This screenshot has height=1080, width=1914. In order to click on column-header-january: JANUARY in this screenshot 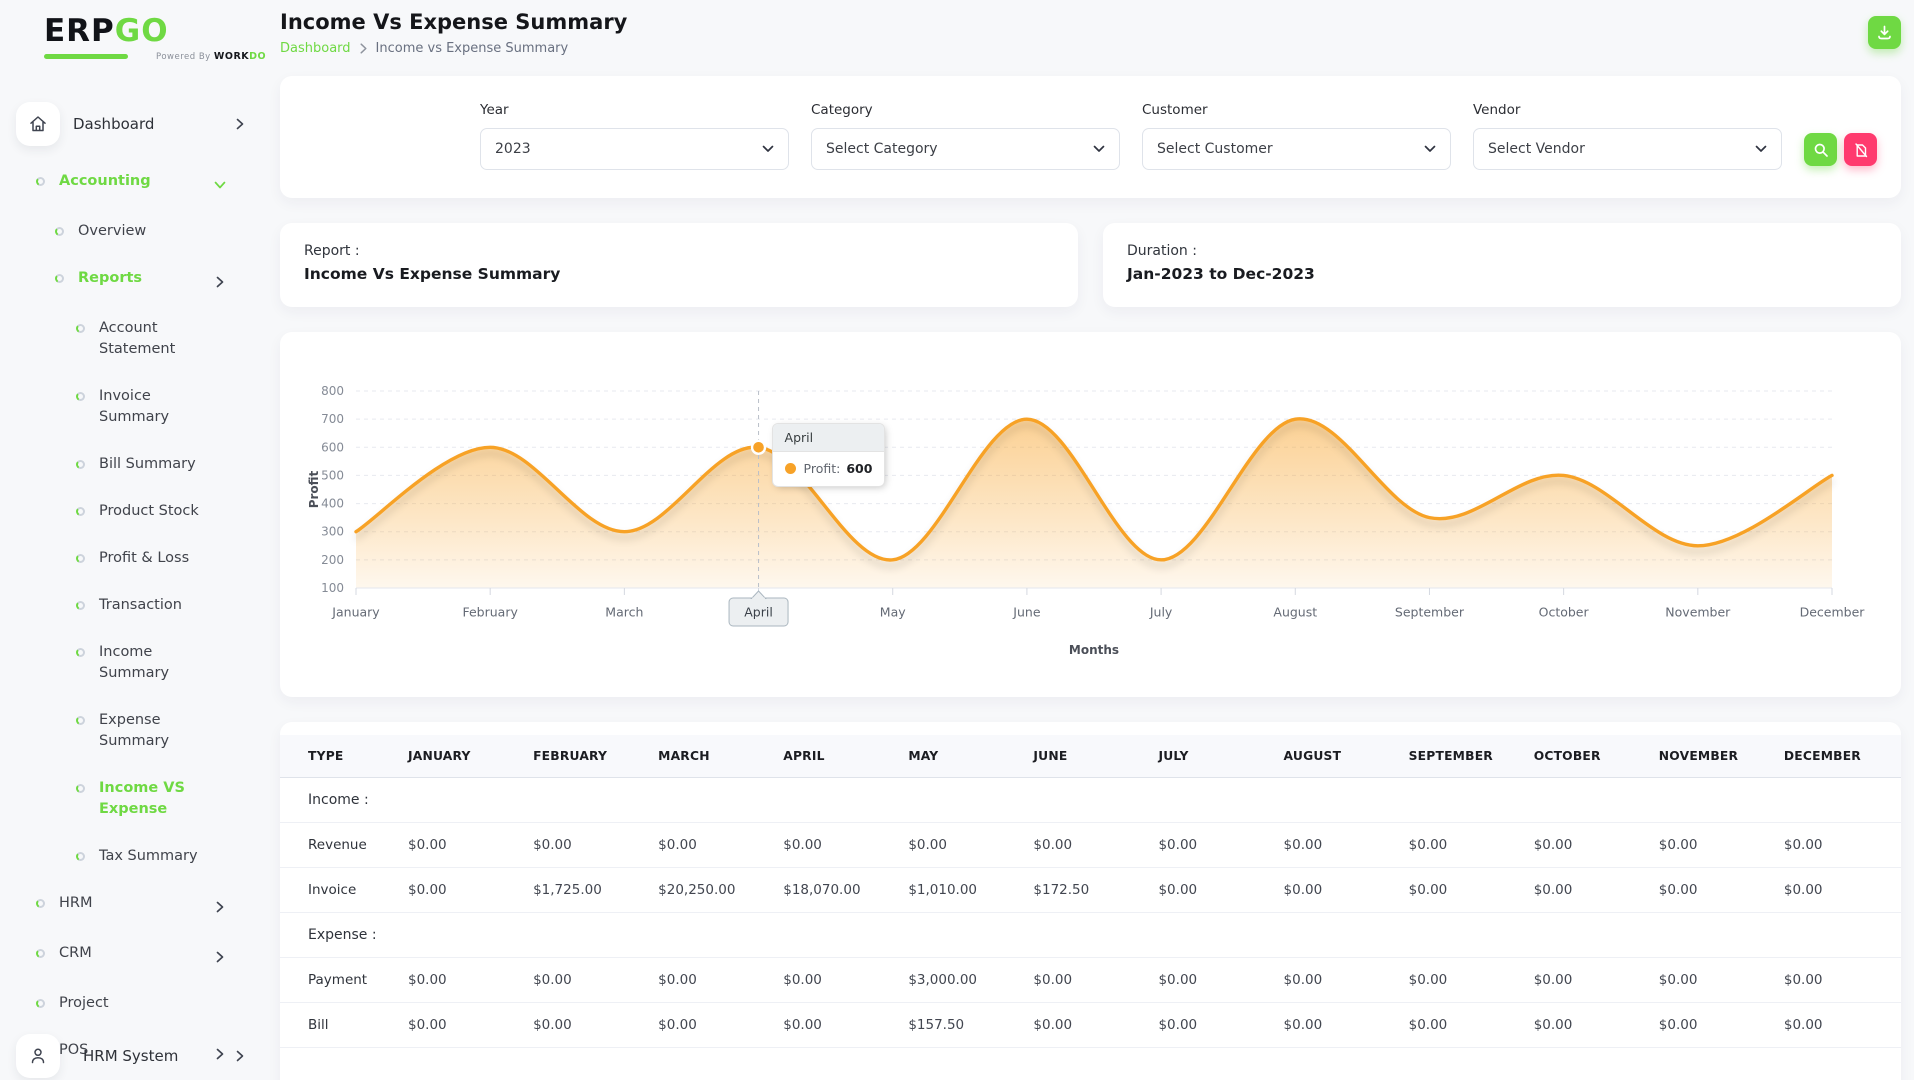, I will do `click(463, 756)`.